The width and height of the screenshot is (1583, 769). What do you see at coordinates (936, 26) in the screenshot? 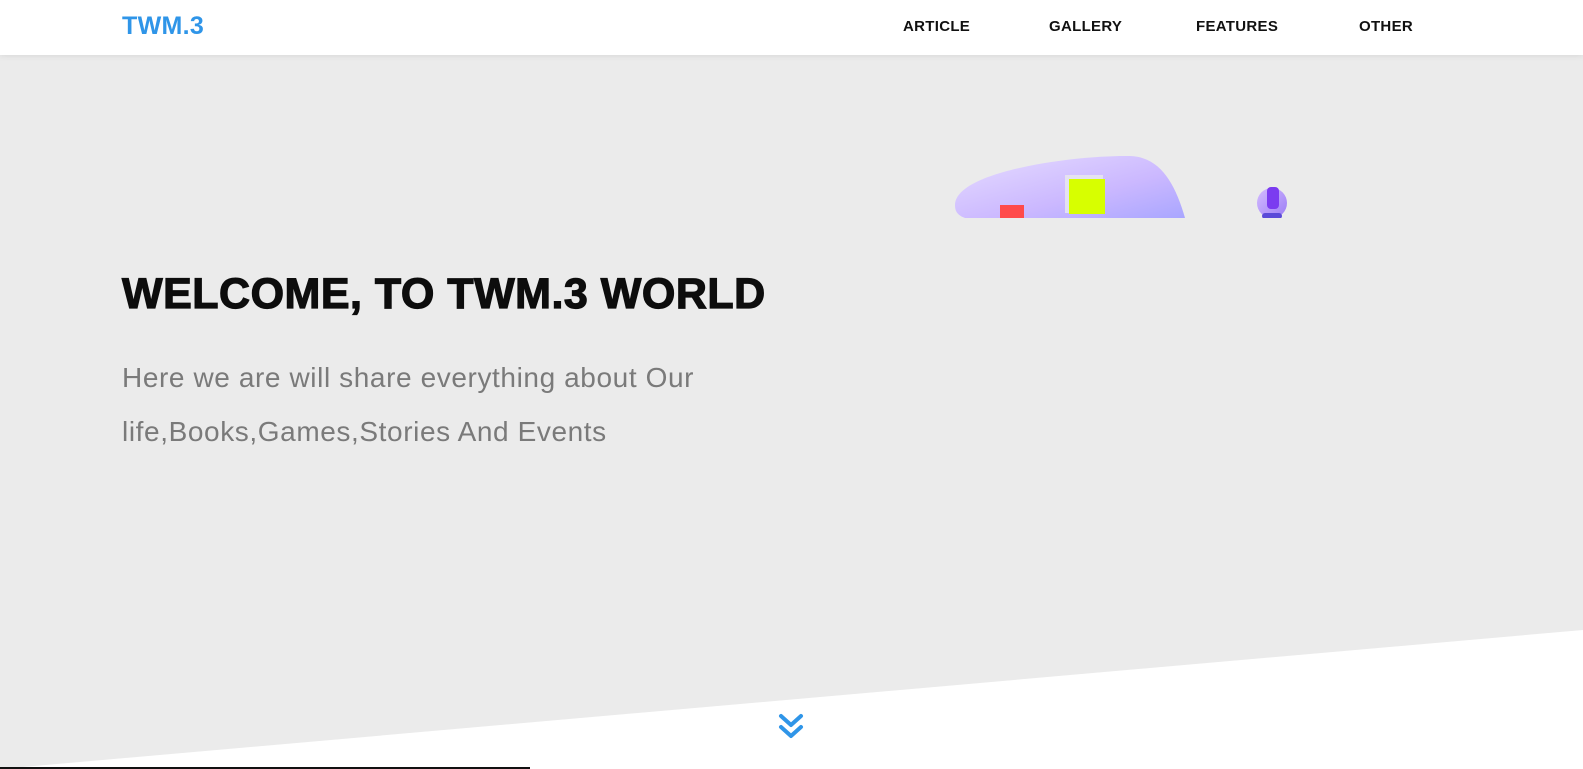
I see `nav-link-article: ARTICLE` at bounding box center [936, 26].